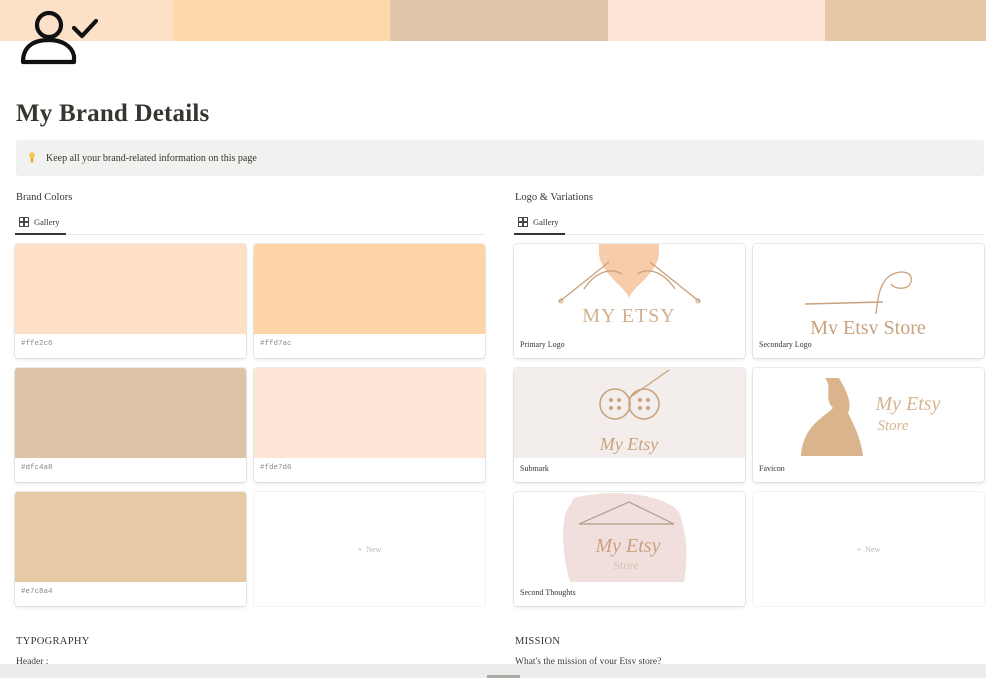  Describe the element at coordinates (44, 197) in the screenshot. I see `brand-colors-heading: Brand Colors` at that location.